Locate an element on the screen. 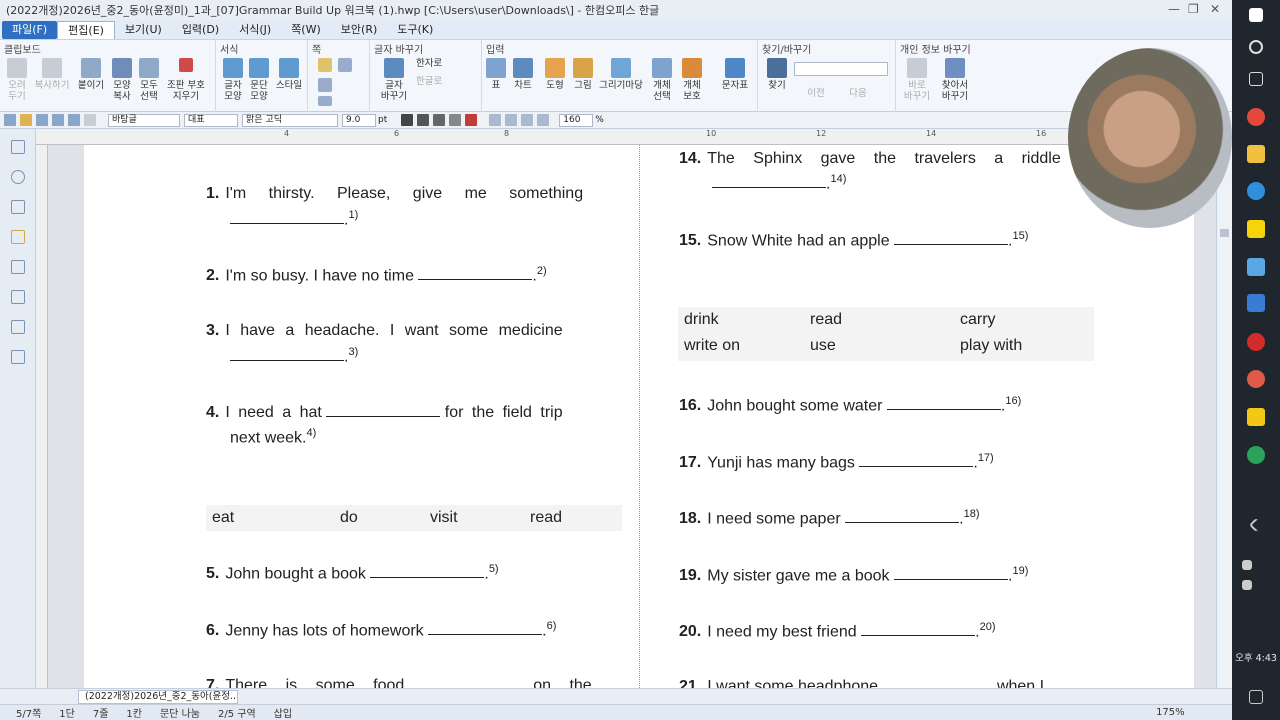 This screenshot has height=720, width=1280. record-icon is located at coordinates (1256, 342).